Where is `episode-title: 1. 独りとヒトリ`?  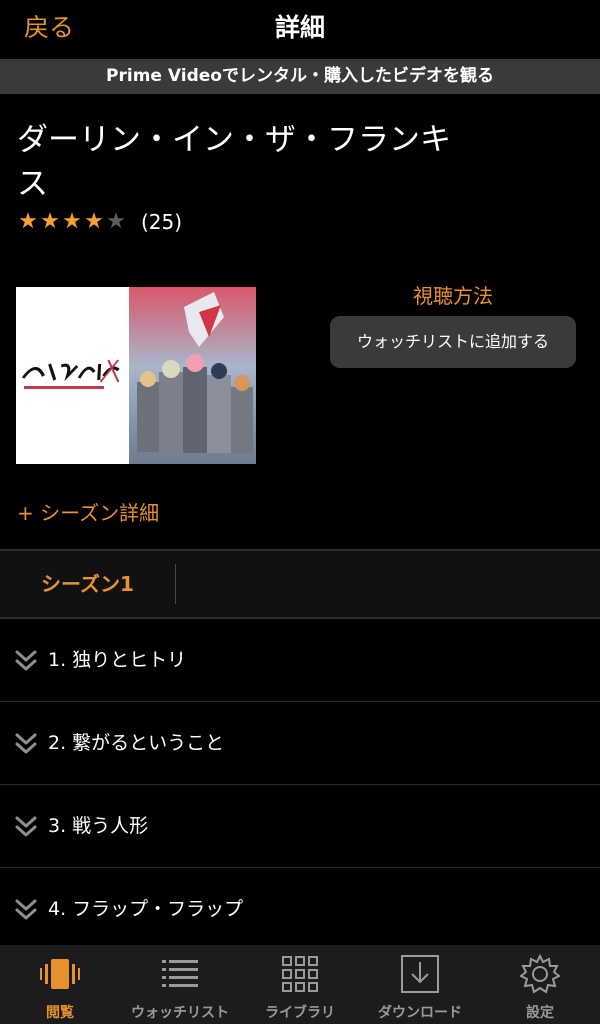
episode-title: 1. 独りとヒトリ is located at coordinates (117, 660).